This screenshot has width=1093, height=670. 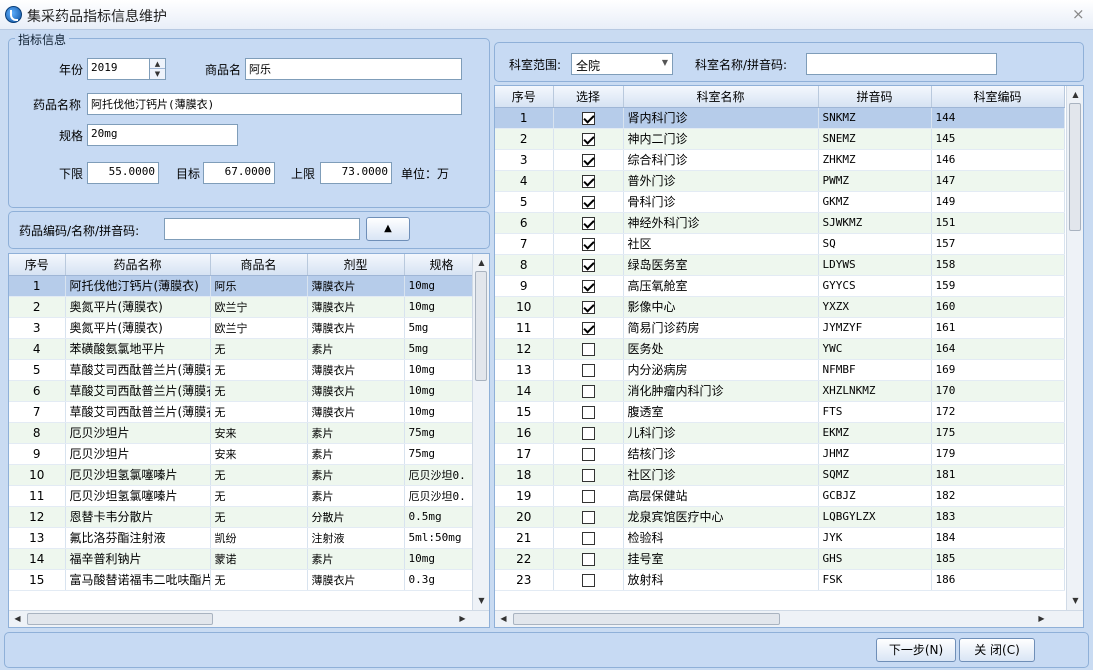 What do you see at coordinates (244, 391) in the screenshot?
I see `table-row: 6 草酸艾司西酞普兰片(薄膜衣) 无薄膜衣片 10mg` at bounding box center [244, 391].